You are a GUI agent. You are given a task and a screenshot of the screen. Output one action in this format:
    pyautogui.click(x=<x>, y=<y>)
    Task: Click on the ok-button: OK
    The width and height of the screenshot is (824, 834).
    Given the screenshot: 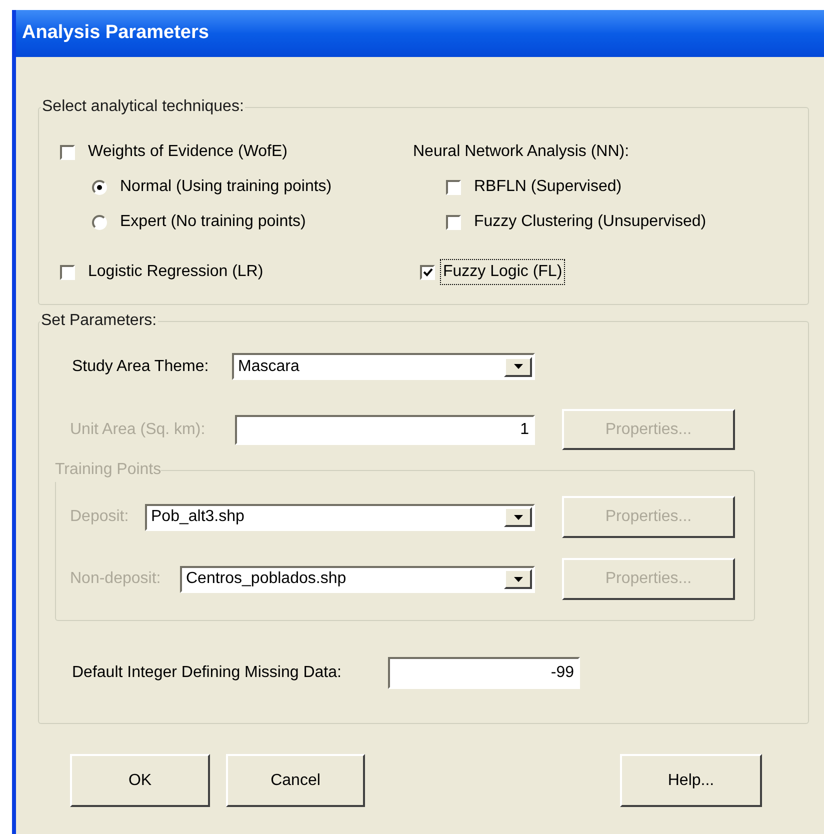 What is the action you would take?
    pyautogui.click(x=140, y=780)
    